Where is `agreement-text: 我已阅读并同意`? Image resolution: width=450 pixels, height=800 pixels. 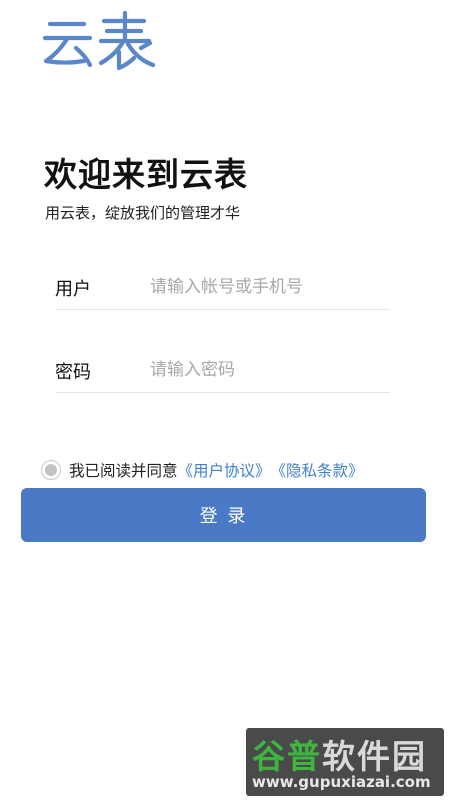 agreement-text: 我已阅读并同意 is located at coordinates (123, 471).